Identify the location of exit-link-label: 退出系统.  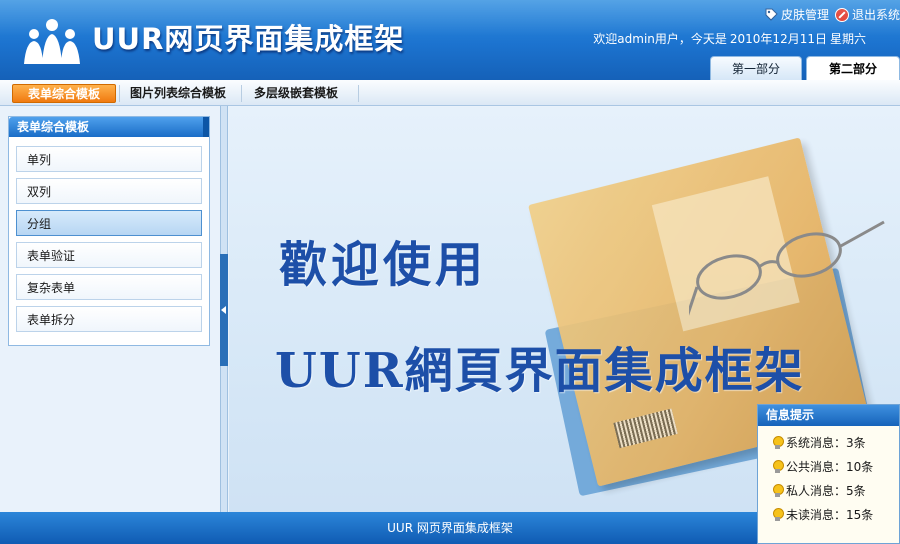
(875, 15).